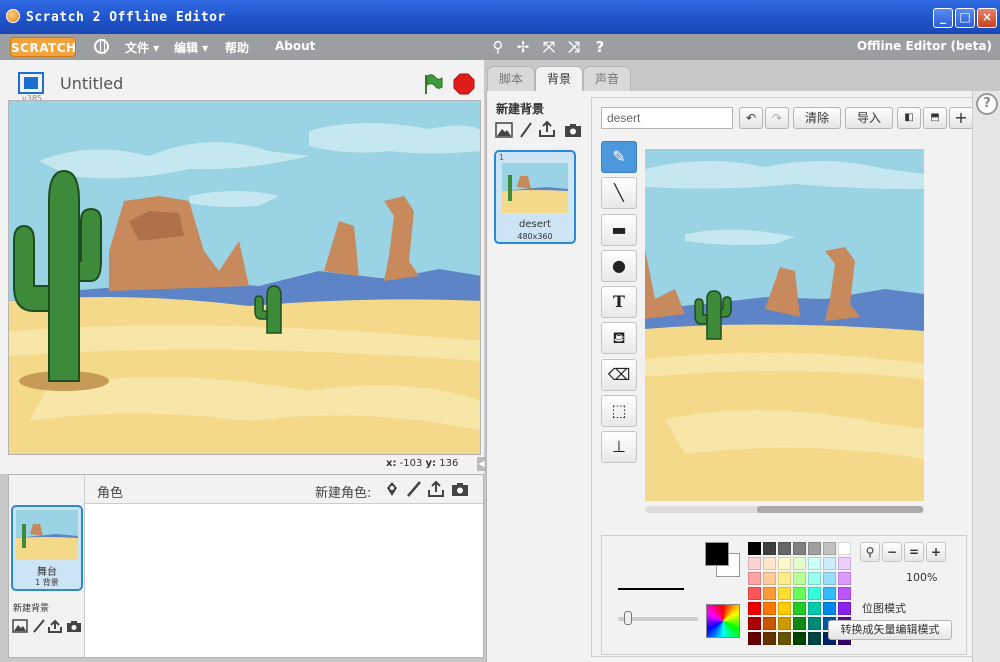 The height and width of the screenshot is (662, 1000). What do you see at coordinates (414, 489) in the screenshot?
I see `sprite-paint-icon` at bounding box center [414, 489].